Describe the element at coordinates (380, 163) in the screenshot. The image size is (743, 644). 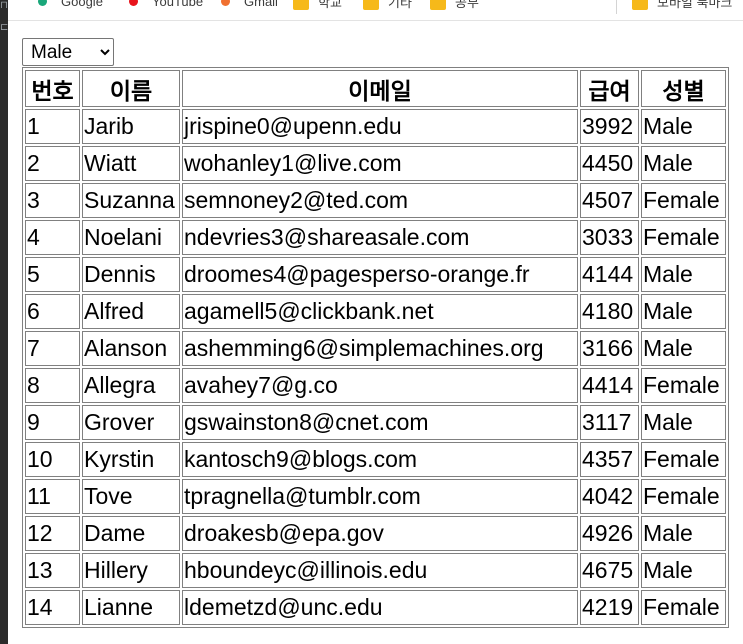
I see `cell-email: wohanley1@live.com` at that location.